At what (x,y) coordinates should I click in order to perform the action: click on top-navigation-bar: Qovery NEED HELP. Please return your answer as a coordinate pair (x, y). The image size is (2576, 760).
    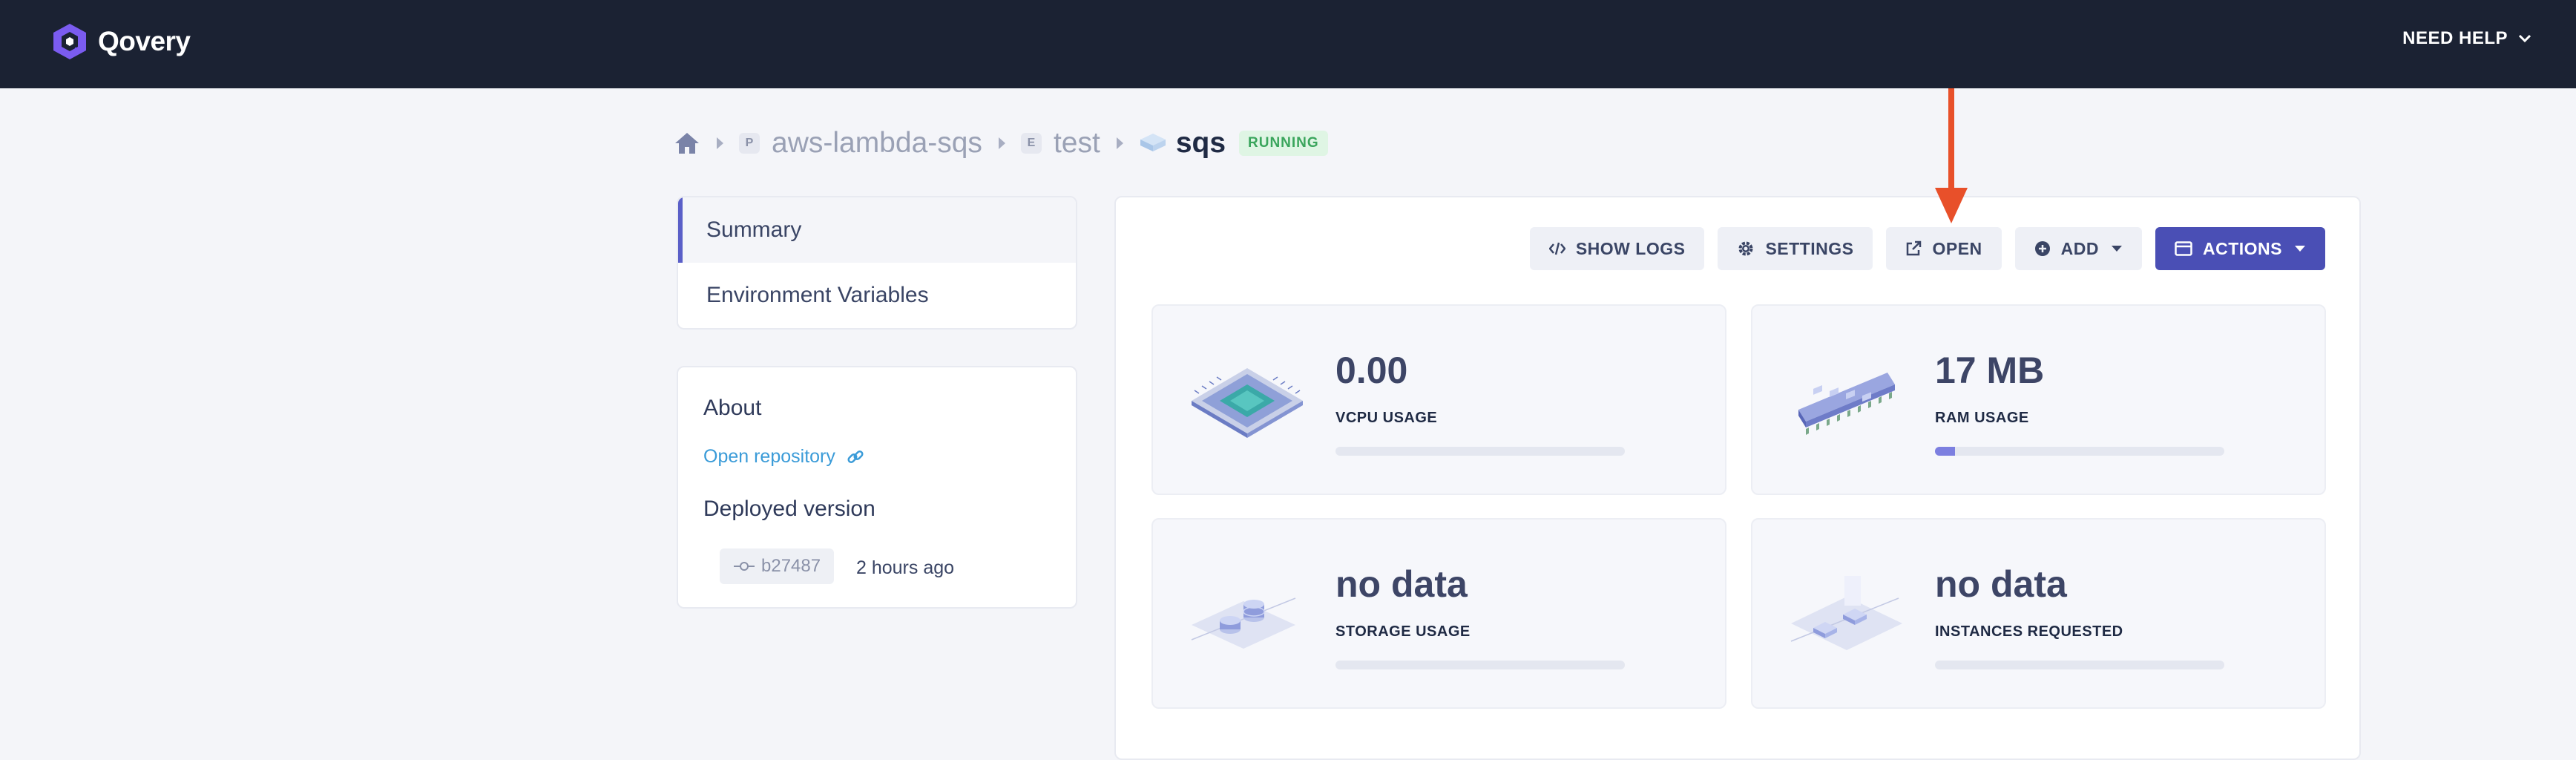
    Looking at the image, I should click on (1288, 44).